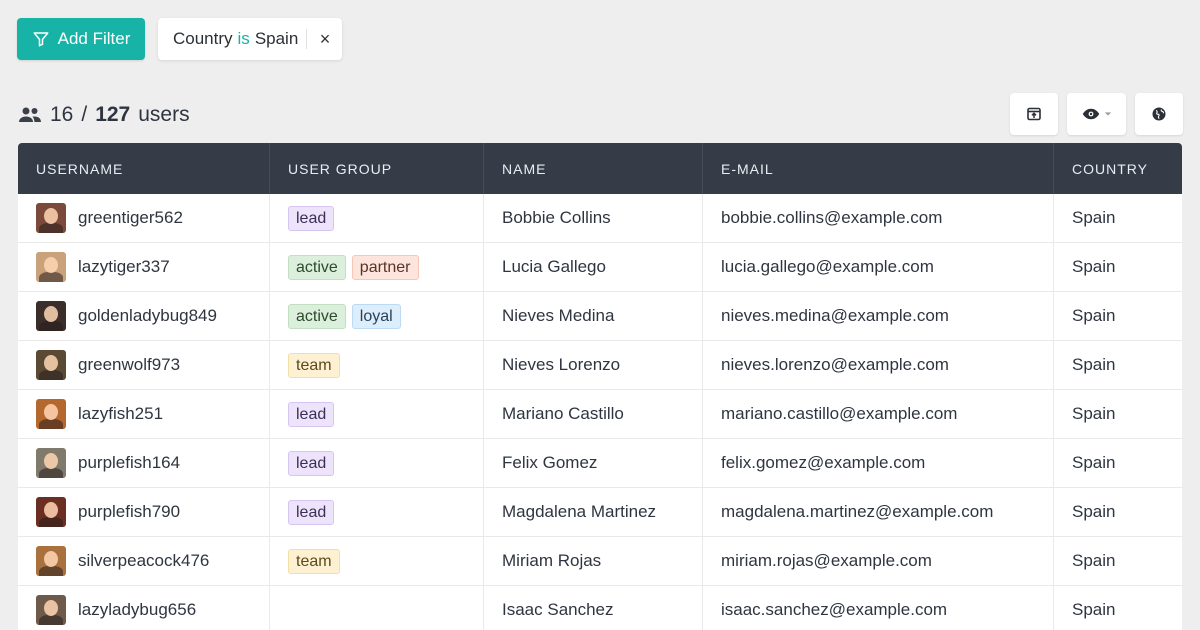 Image resolution: width=1200 pixels, height=630 pixels. What do you see at coordinates (593, 561) in the screenshot?
I see `cell-name: Miriam Rojas` at bounding box center [593, 561].